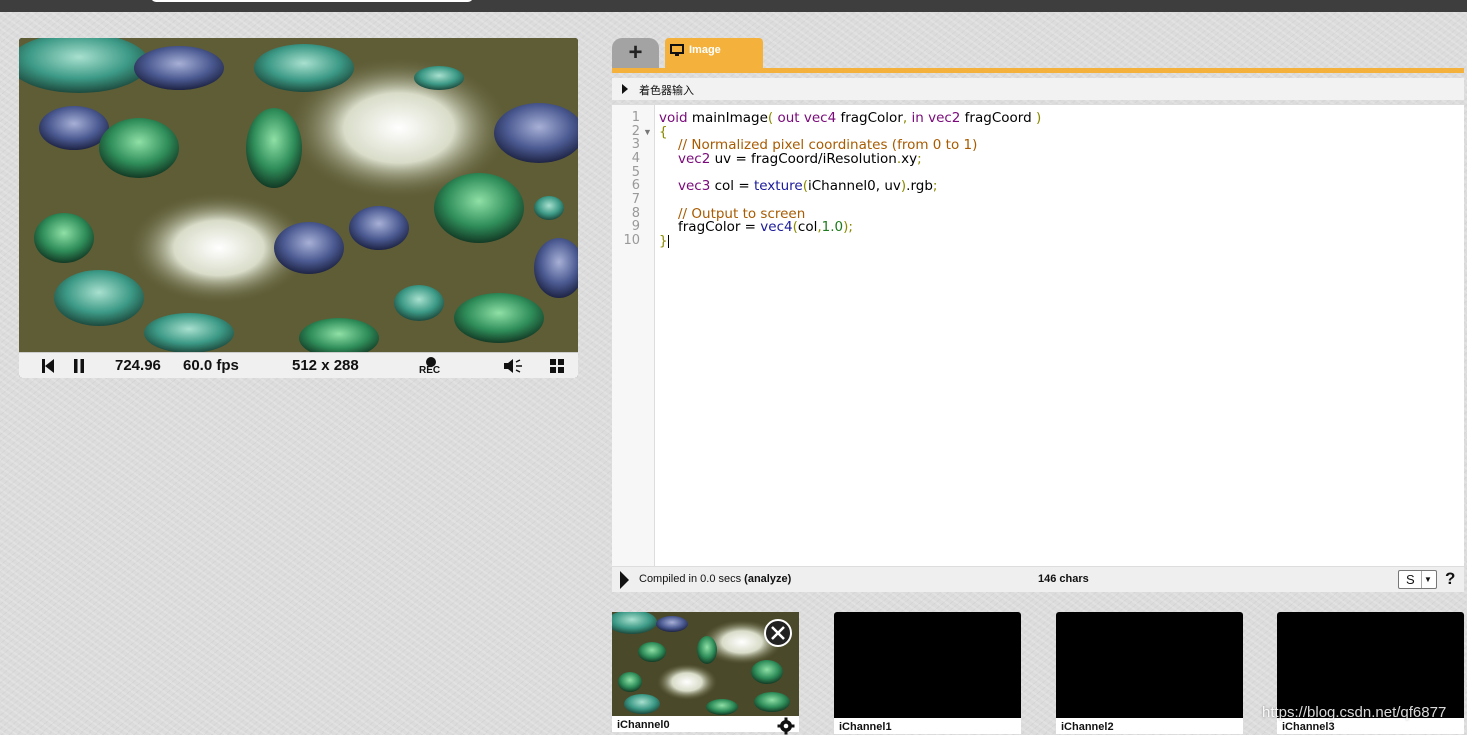 This screenshot has height=735, width=1467. I want to click on line-number: 7, so click(635, 199).